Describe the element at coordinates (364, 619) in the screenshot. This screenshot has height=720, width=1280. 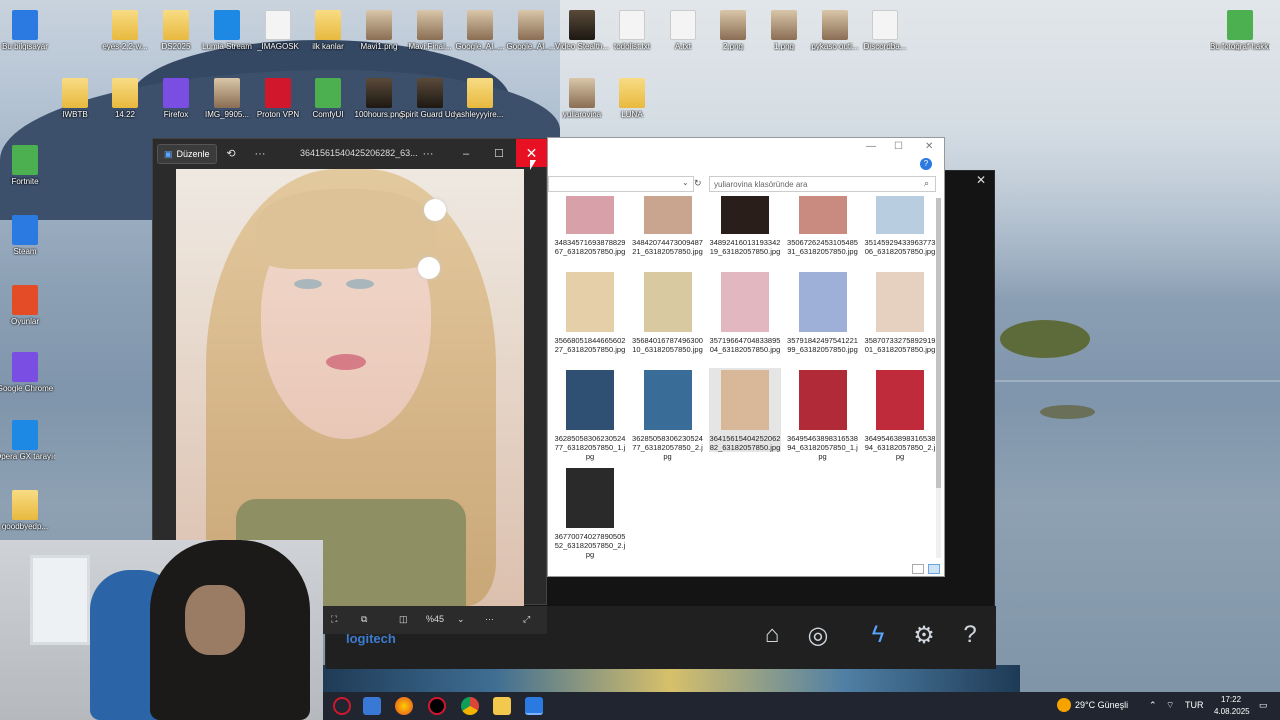
I see `actual-size-icon: ⧉` at that location.